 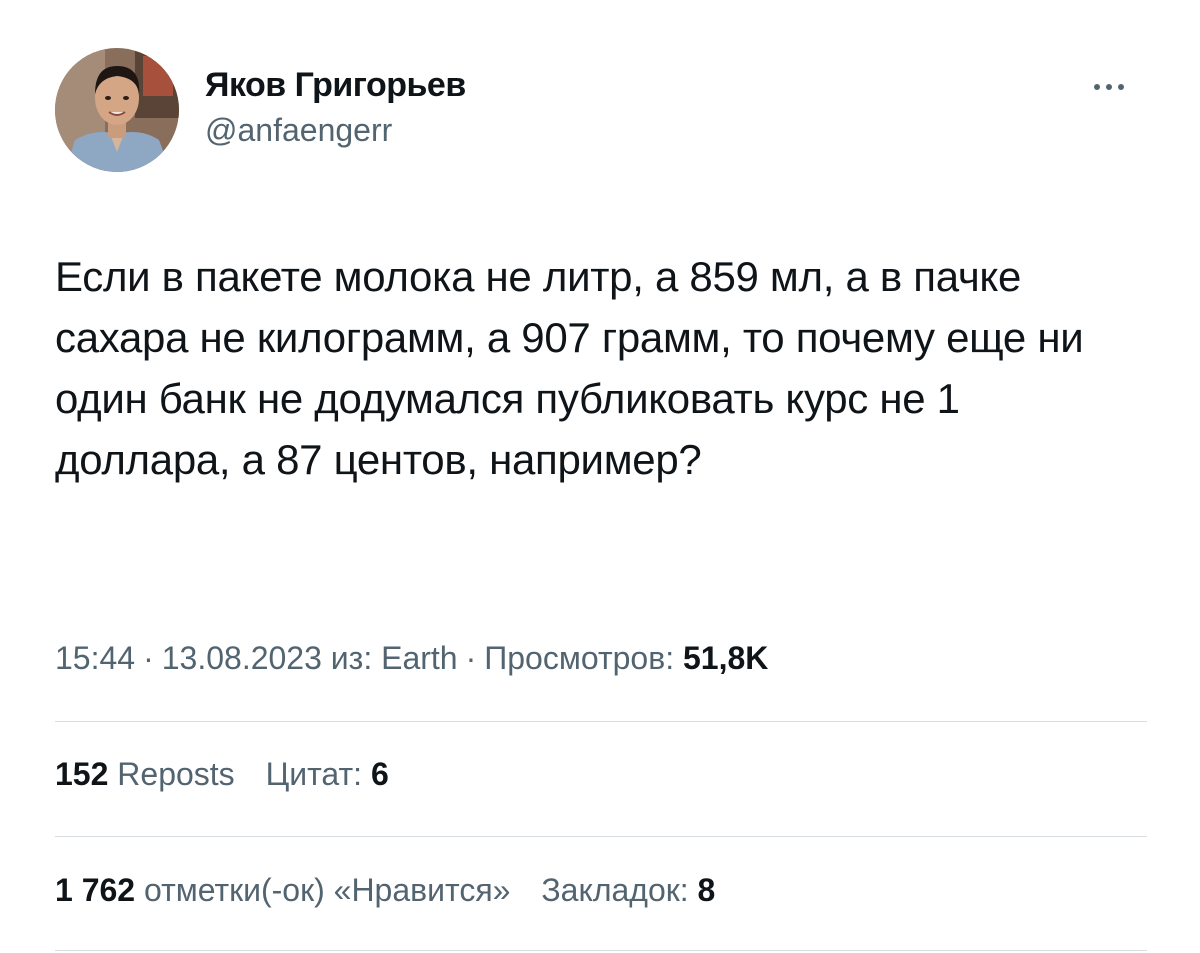 What do you see at coordinates (176, 774) in the screenshot?
I see `reposts-label: Reposts` at bounding box center [176, 774].